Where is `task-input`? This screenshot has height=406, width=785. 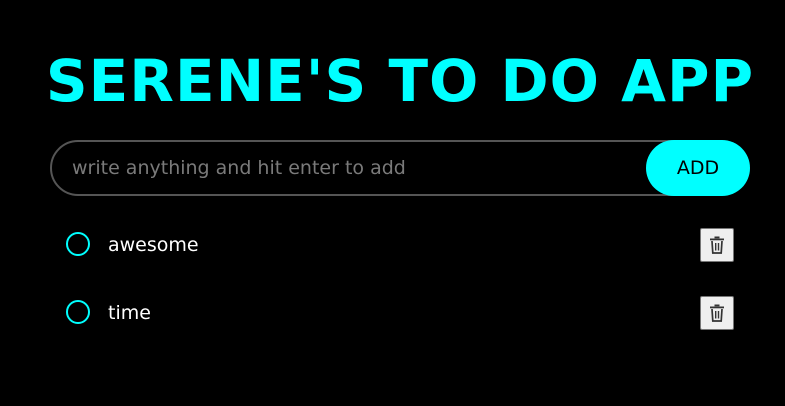 task-input is located at coordinates (390, 168).